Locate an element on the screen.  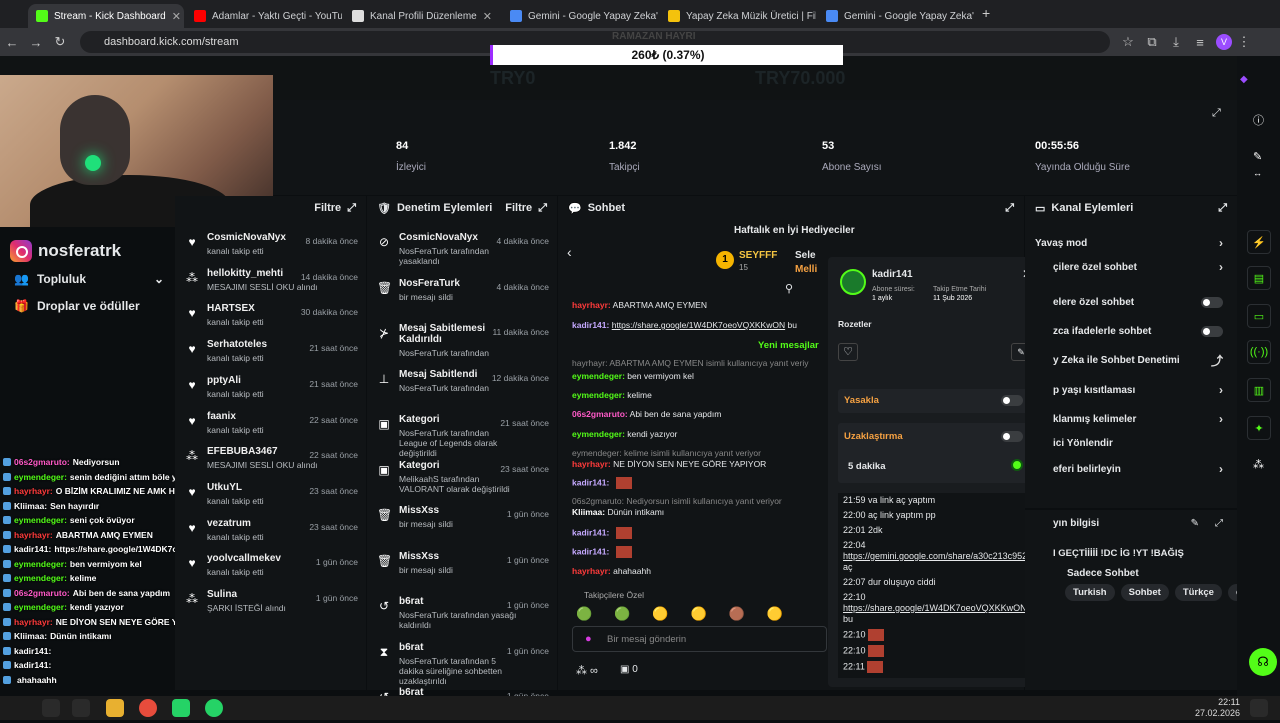
chat-username: 06s2gmaruto: is located at coordinates (600, 414).